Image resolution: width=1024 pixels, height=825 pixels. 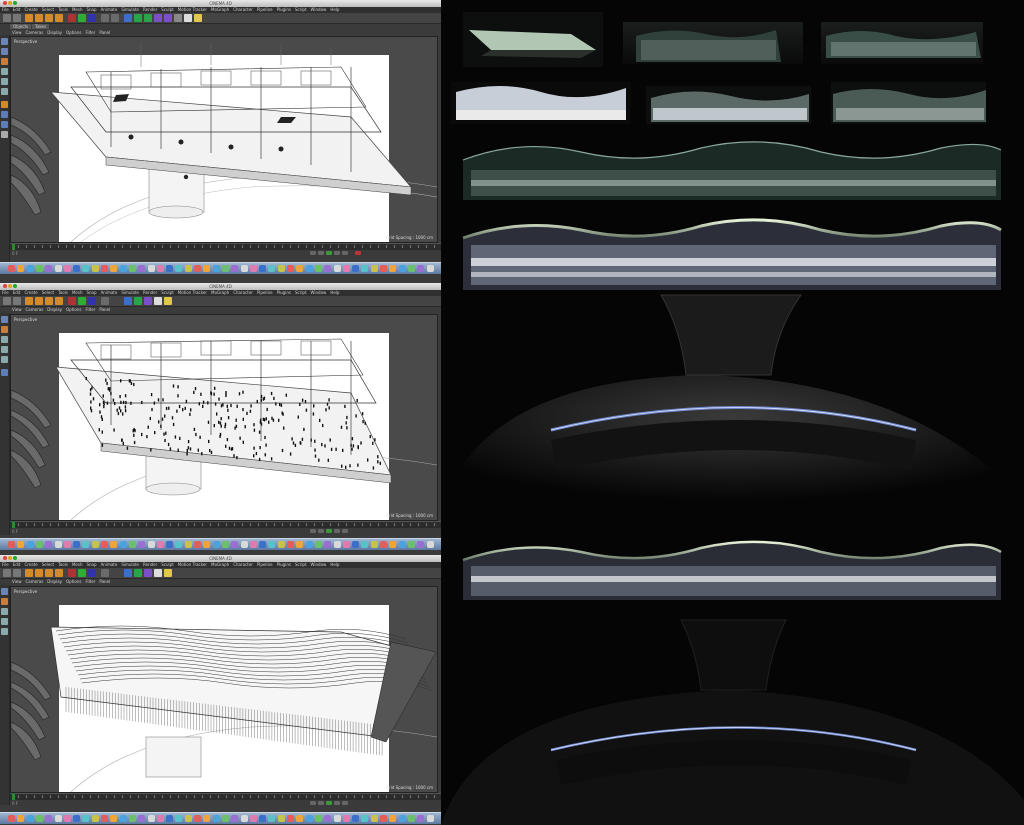 What do you see at coordinates (39, 18) in the screenshot?
I see `move-icon` at bounding box center [39, 18].